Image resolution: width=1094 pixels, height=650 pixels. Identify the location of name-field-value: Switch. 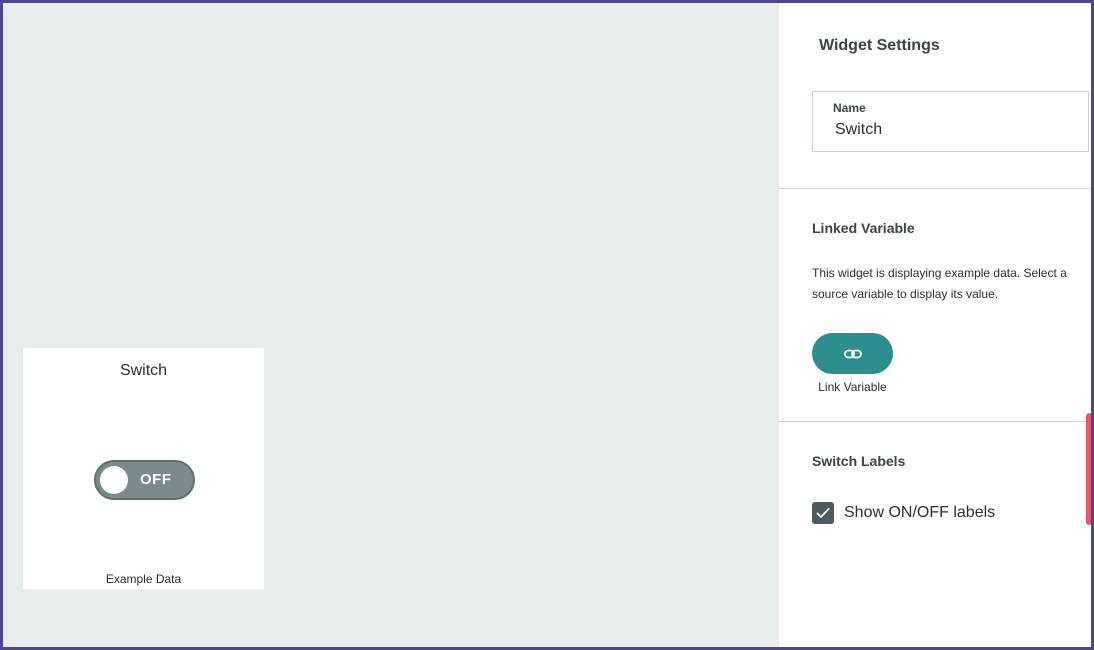
(858, 130).